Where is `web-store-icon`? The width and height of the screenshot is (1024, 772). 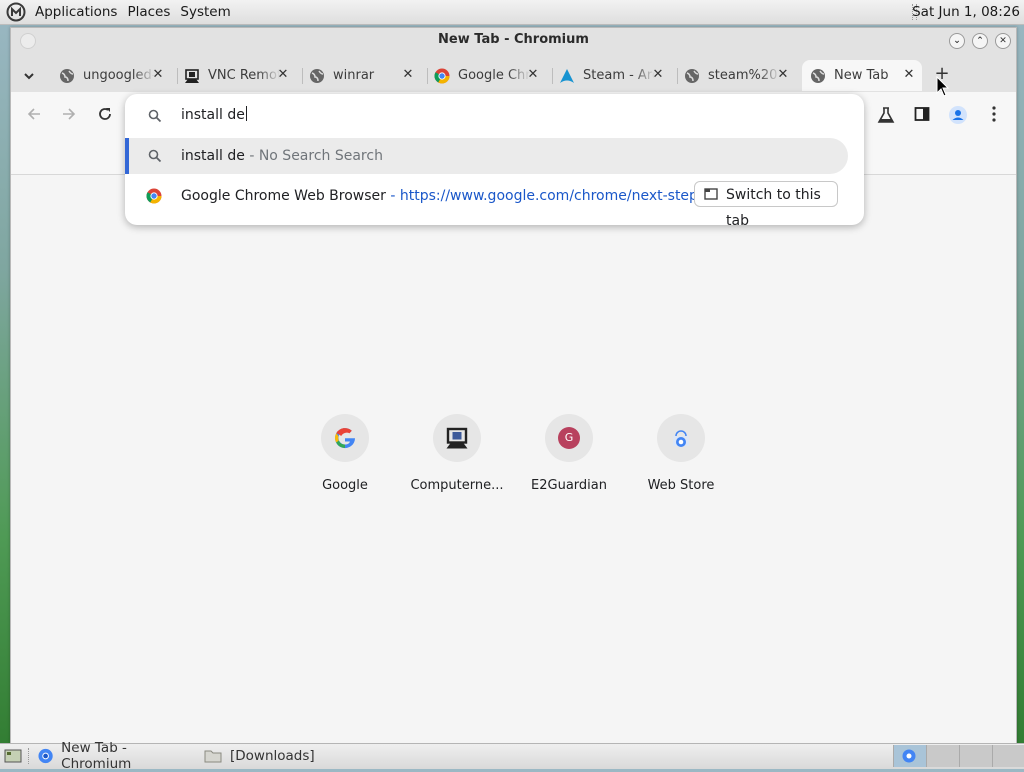 web-store-icon is located at coordinates (681, 438).